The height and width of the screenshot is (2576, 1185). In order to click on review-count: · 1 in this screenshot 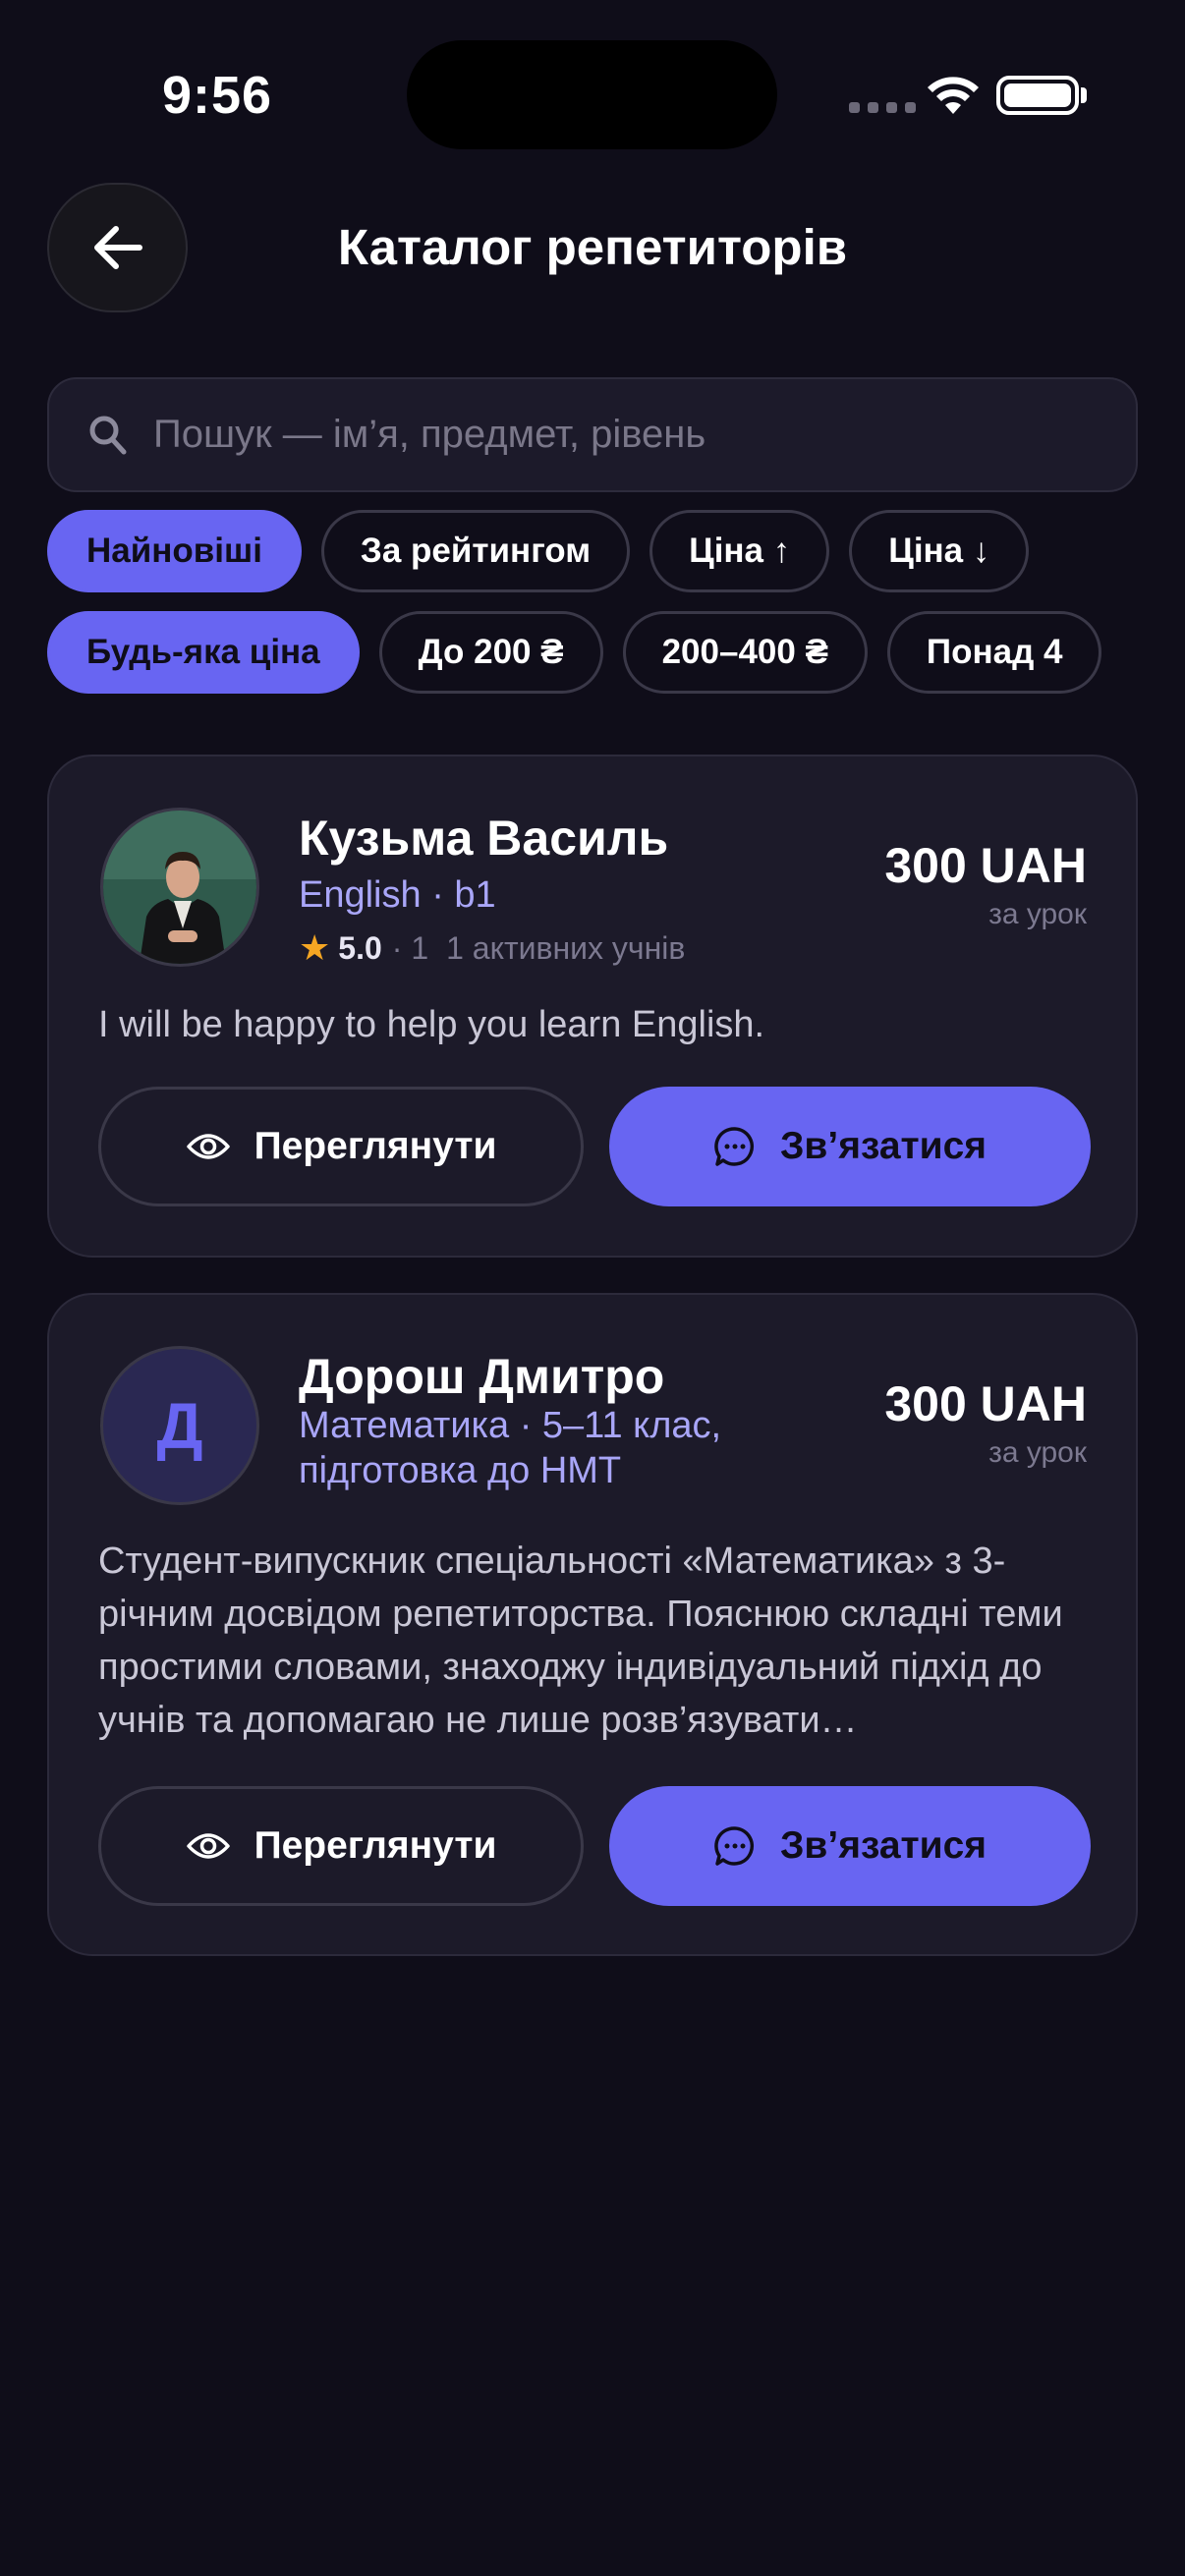, I will do `click(410, 947)`.